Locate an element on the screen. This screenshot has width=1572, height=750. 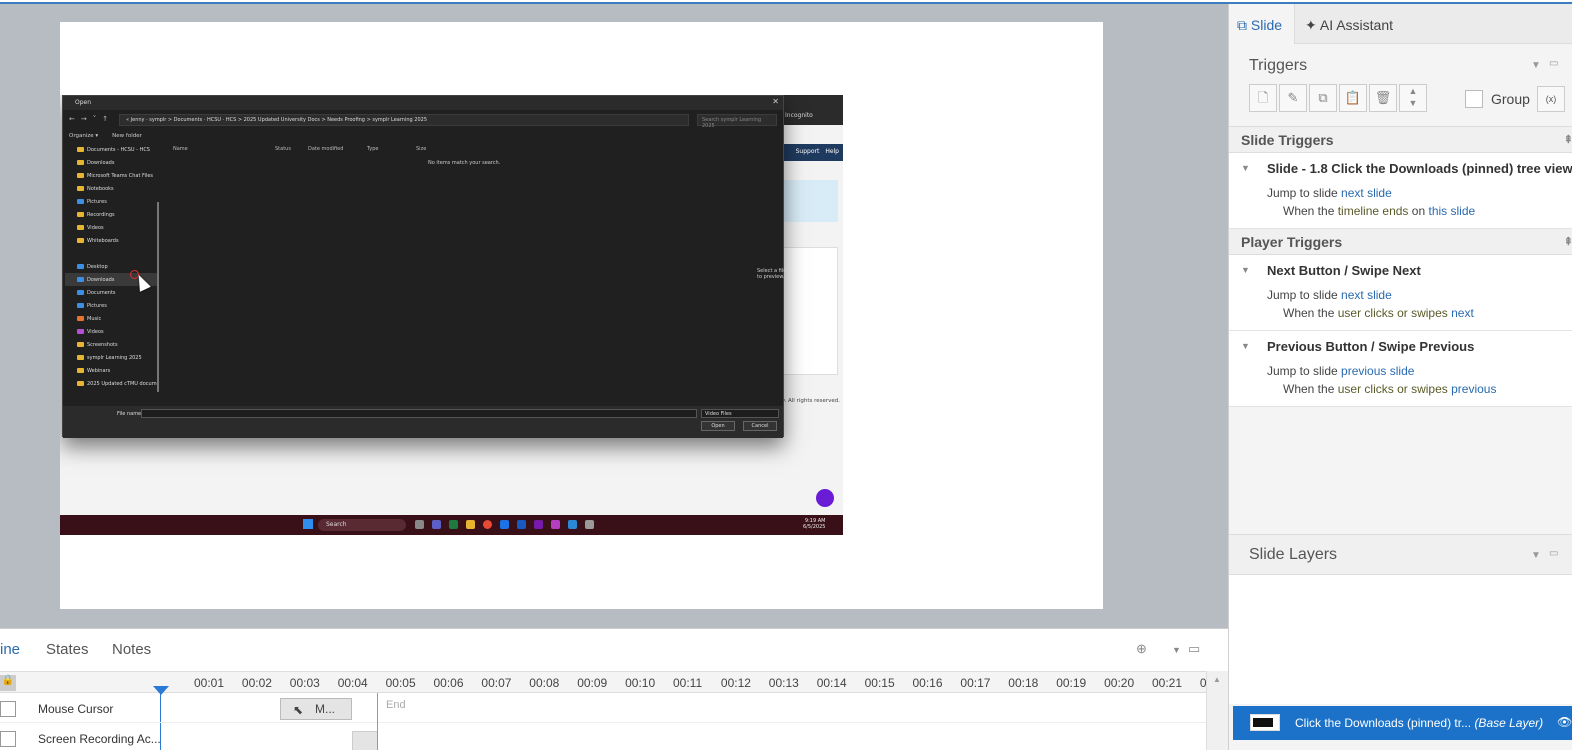
tree-item-label: Documents is located at coordinates (101, 292).